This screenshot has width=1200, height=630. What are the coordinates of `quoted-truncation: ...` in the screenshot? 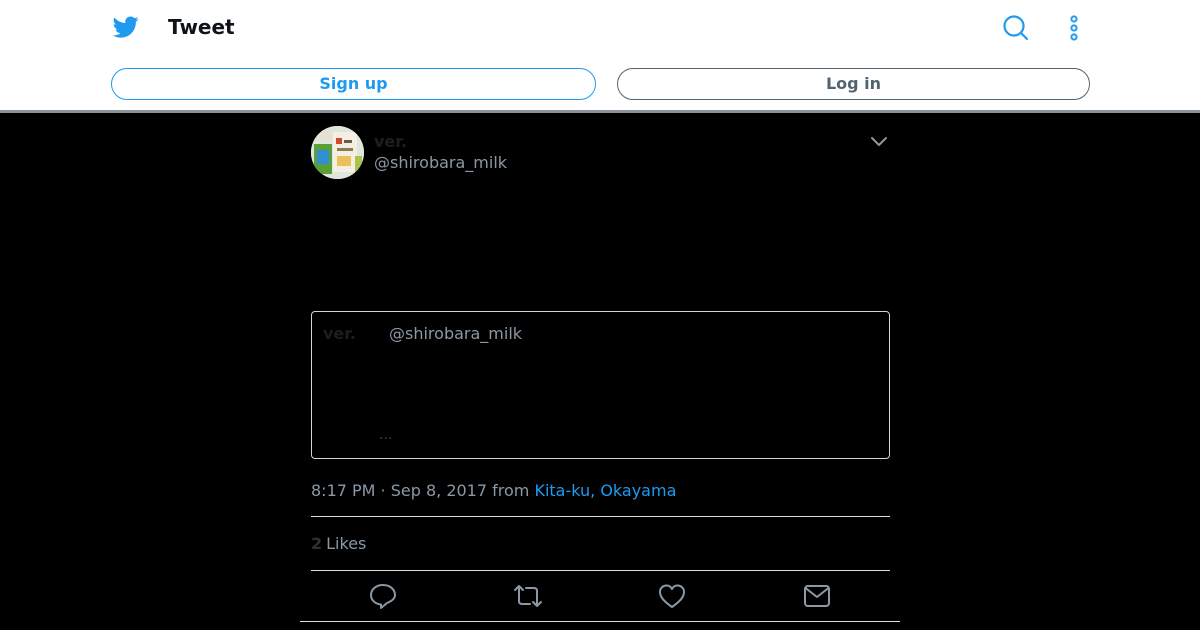 It's located at (386, 435).